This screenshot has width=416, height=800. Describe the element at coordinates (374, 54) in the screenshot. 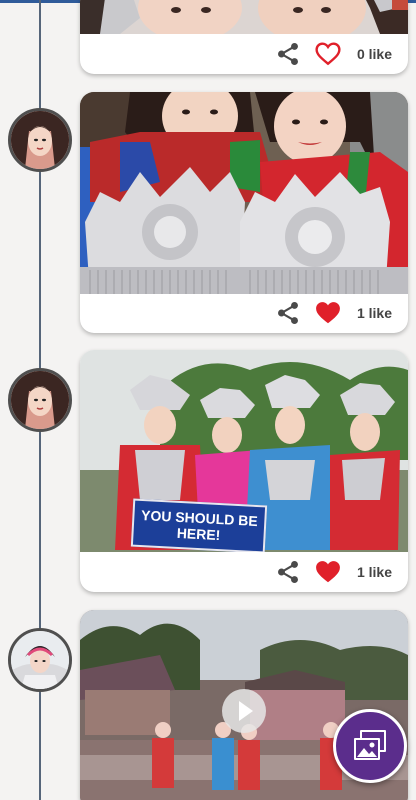

I see `like-count: 0 like` at that location.